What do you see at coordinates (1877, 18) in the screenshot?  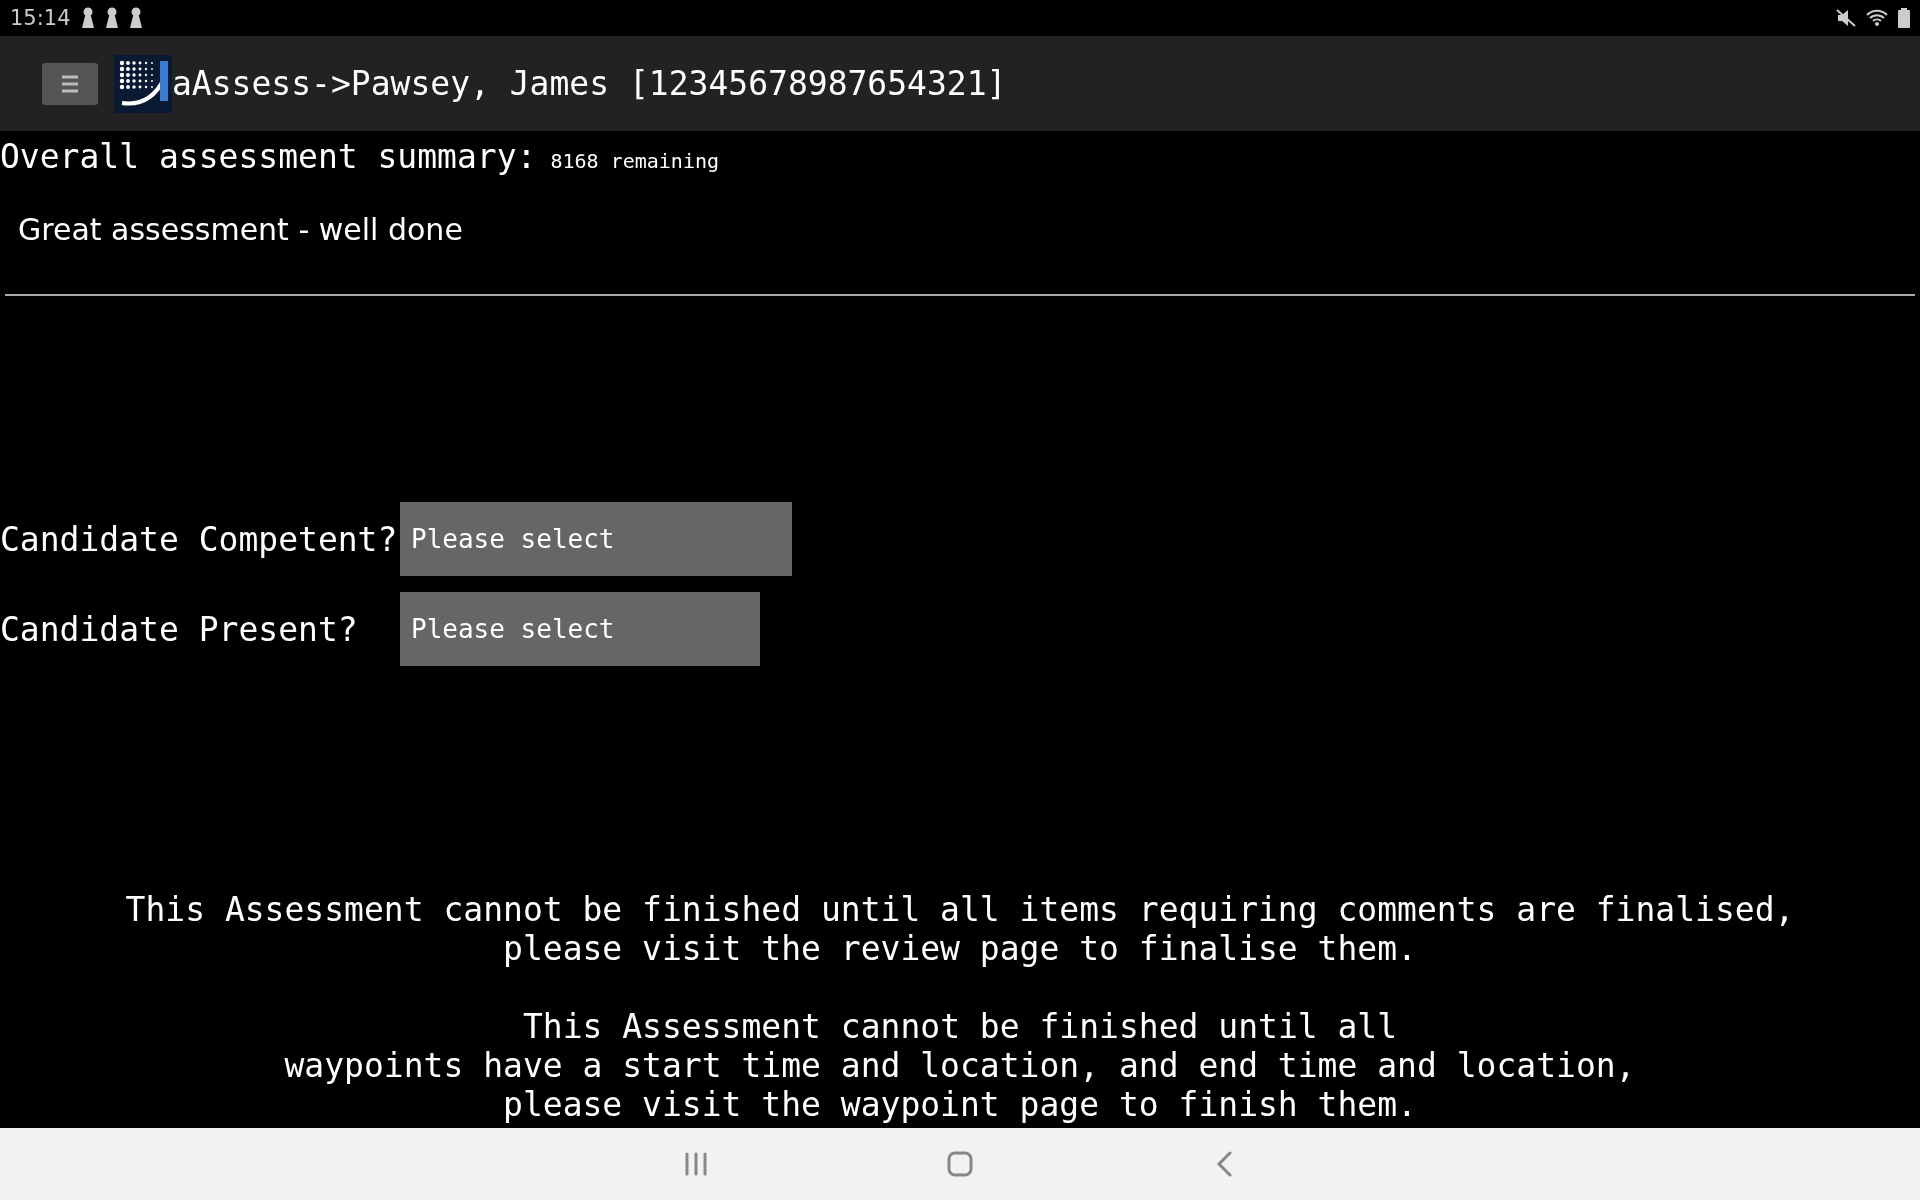 I see `wifi-icon` at bounding box center [1877, 18].